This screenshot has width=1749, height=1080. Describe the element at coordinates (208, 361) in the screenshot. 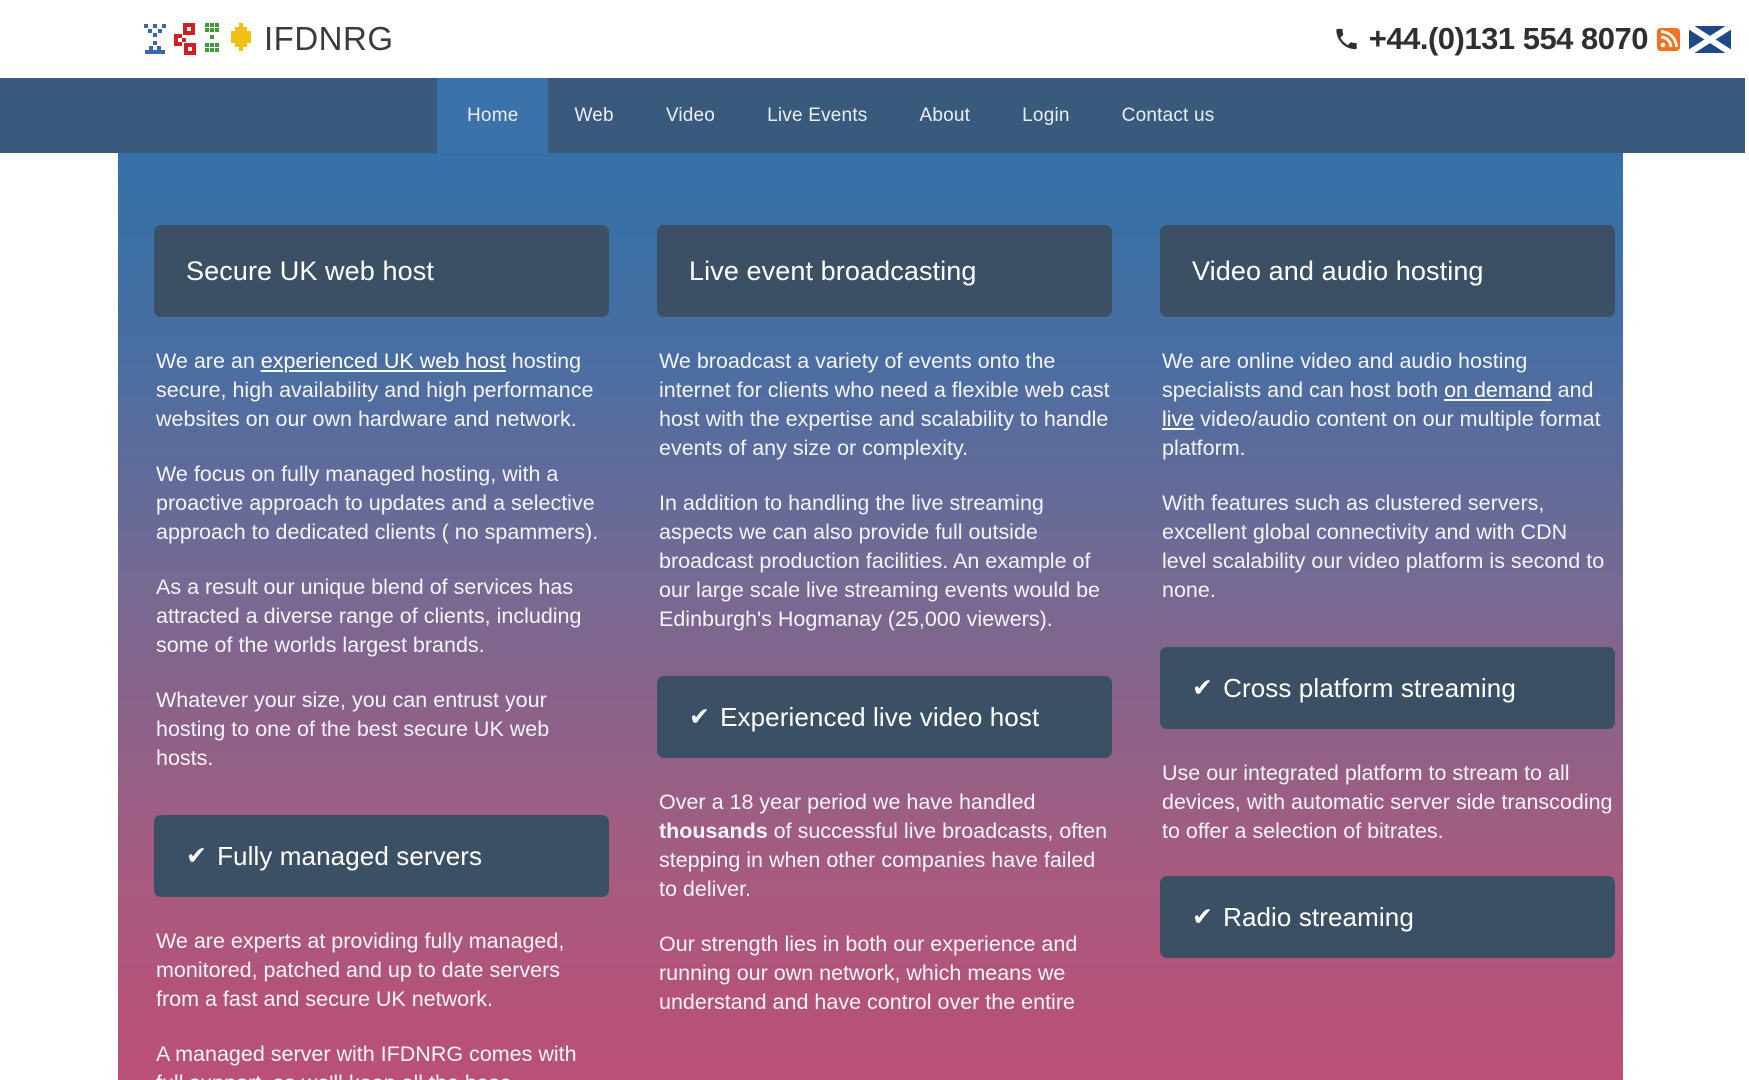

I see `text-run: We are an` at that location.